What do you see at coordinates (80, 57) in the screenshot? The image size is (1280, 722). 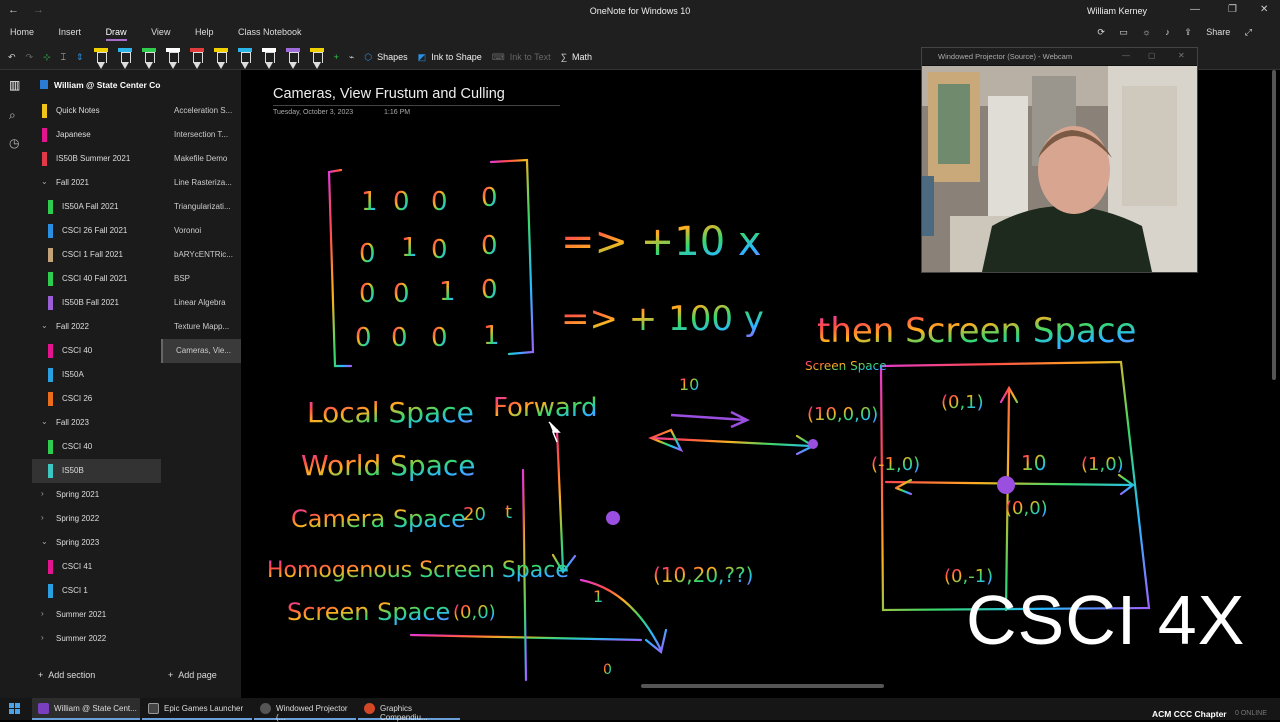 I see `add-space-icon: ⇕` at bounding box center [80, 57].